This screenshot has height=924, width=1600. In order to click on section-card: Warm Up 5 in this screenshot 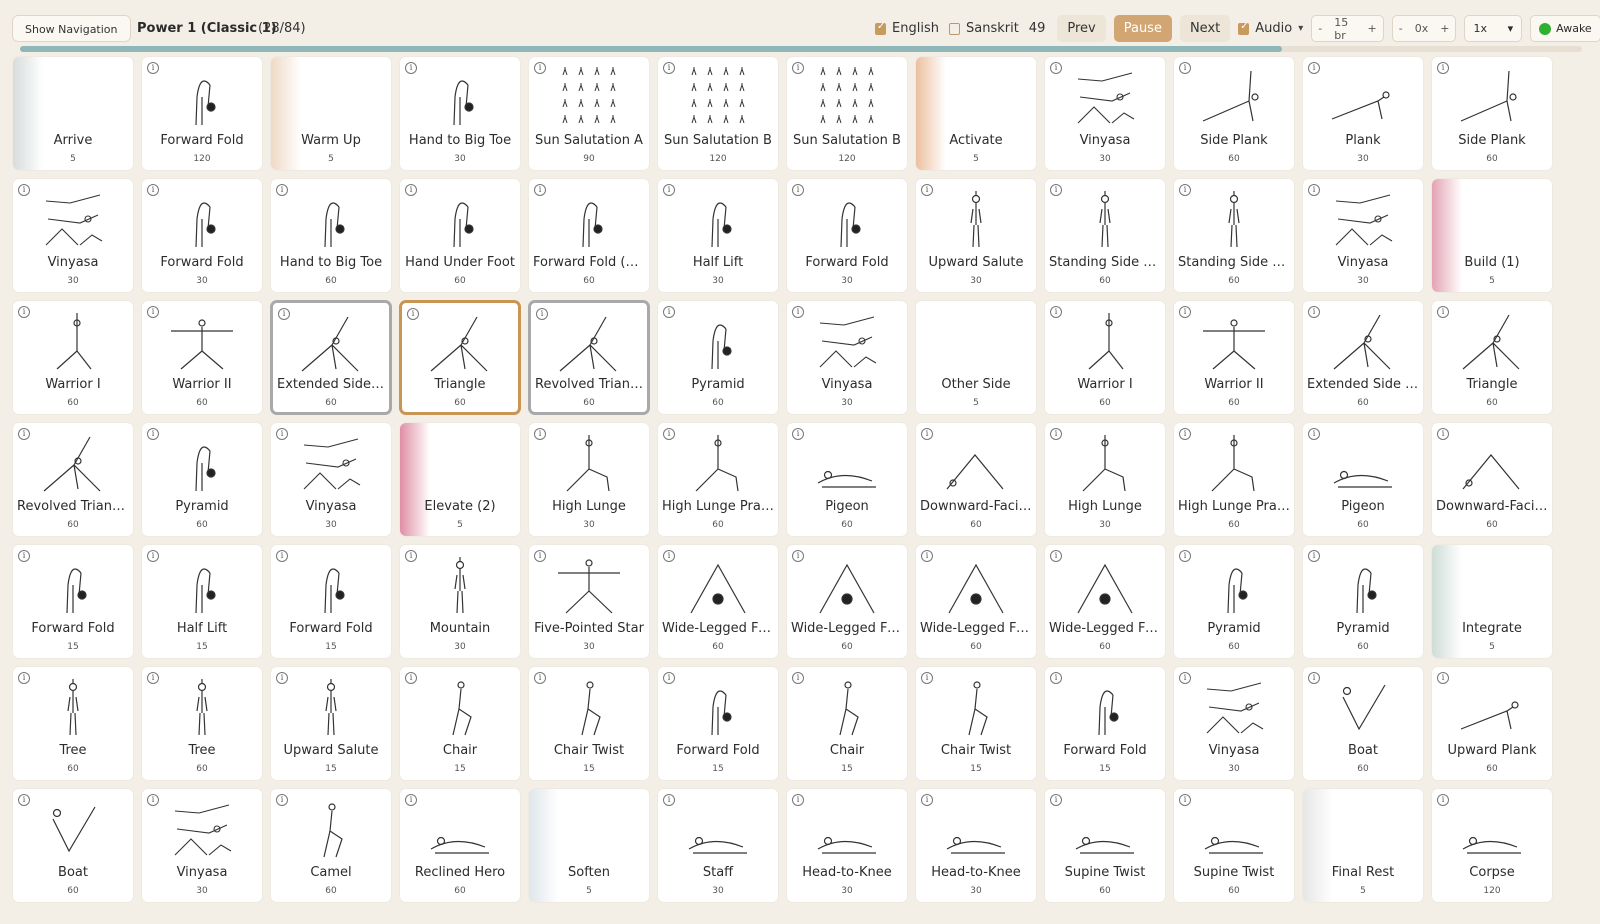, I will do `click(331, 113)`.